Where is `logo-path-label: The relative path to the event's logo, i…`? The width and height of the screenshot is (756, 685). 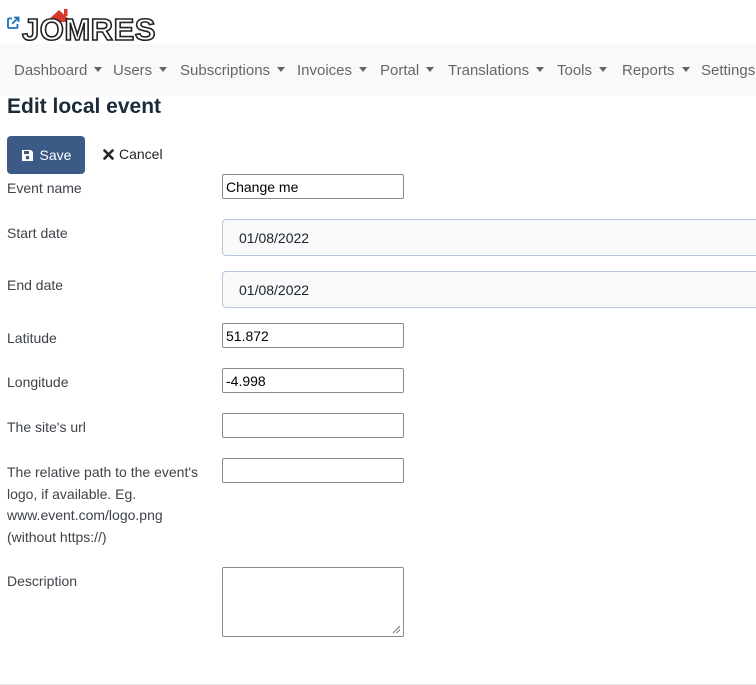 logo-path-label: The relative path to the event's logo, i… is located at coordinates (103, 504).